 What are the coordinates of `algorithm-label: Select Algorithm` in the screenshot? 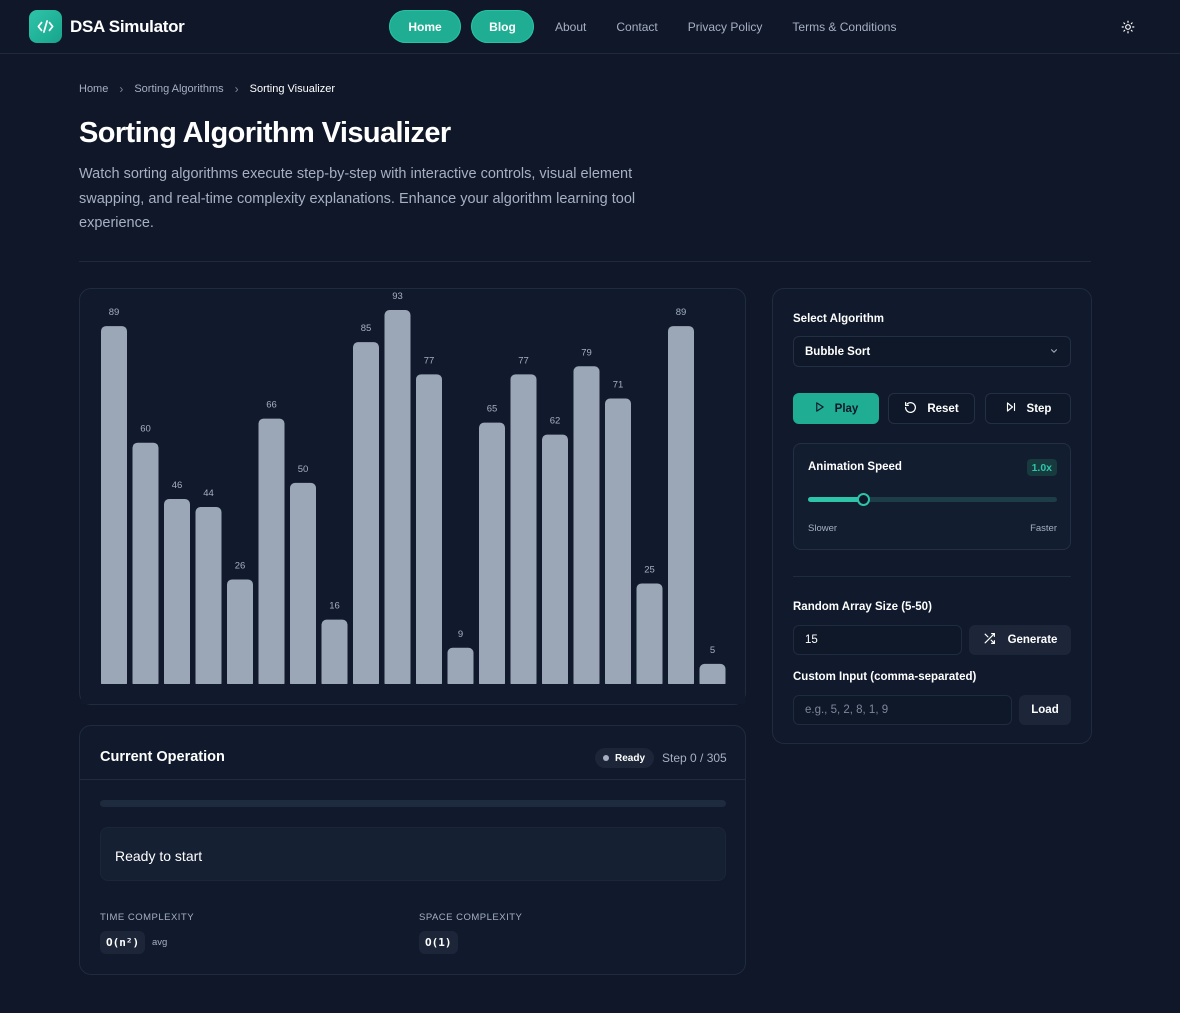 It's located at (838, 319).